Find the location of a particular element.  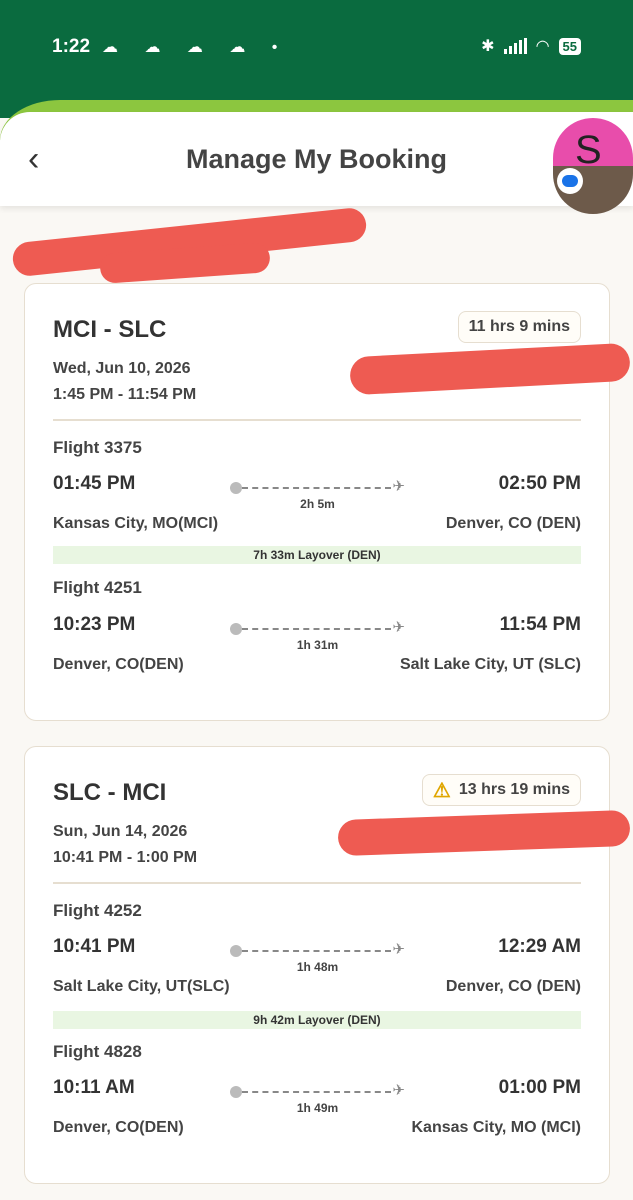

flight-number: Flight 3375 is located at coordinates (97, 447).